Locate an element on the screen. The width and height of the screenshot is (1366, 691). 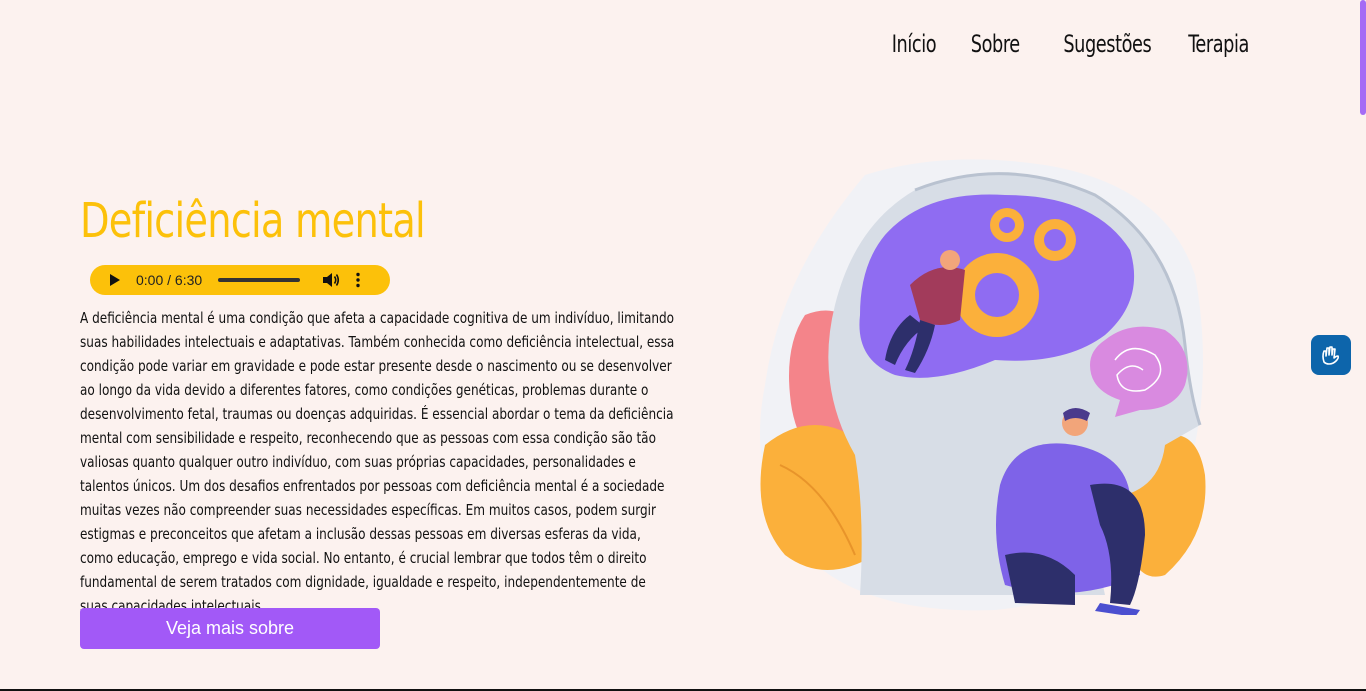
scrollbar is located at coordinates (1363, 345).